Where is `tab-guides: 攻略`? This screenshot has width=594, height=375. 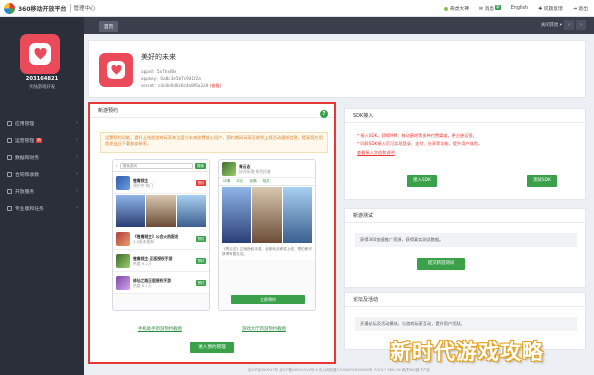 tab-guides: 攻略 is located at coordinates (253, 181).